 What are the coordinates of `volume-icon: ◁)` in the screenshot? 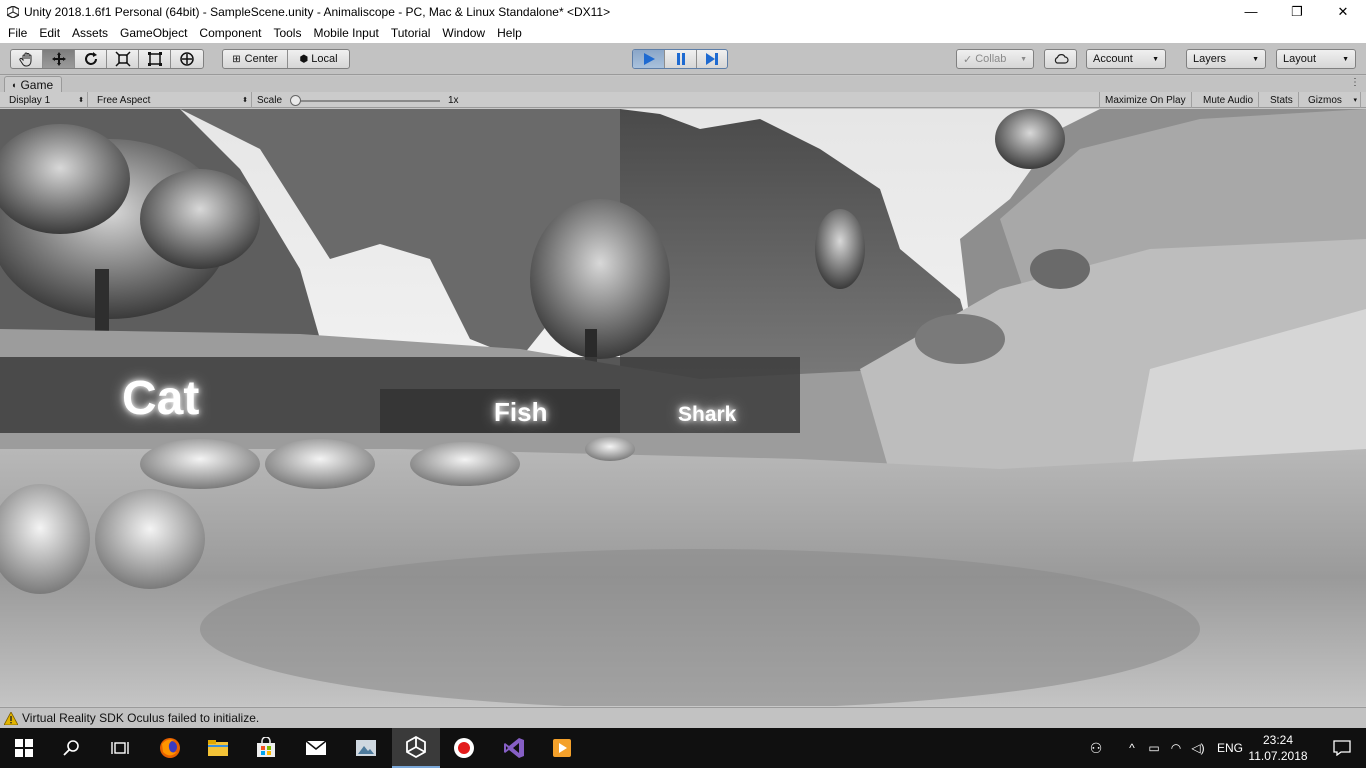 It's located at (1198, 748).